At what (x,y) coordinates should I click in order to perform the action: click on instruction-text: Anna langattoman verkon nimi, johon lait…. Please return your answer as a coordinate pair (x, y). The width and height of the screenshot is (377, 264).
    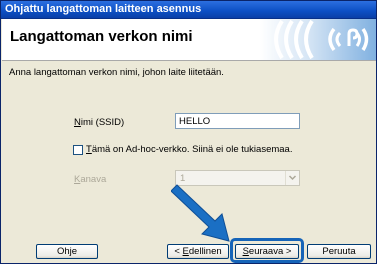
    Looking at the image, I should click on (116, 72).